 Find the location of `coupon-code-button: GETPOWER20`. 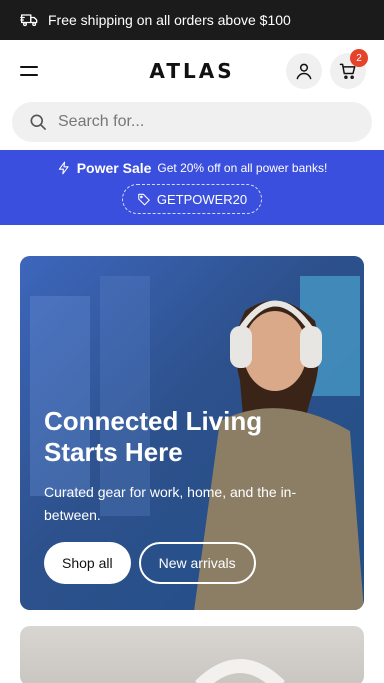

coupon-code-button: GETPOWER20 is located at coordinates (192, 199).